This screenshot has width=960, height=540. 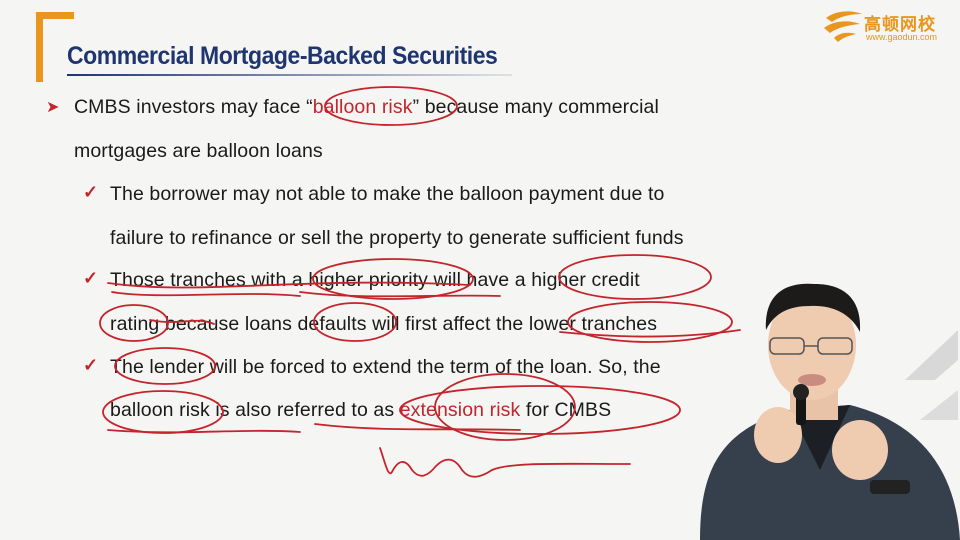 What do you see at coordinates (830, 411) in the screenshot?
I see `presenter-video` at bounding box center [830, 411].